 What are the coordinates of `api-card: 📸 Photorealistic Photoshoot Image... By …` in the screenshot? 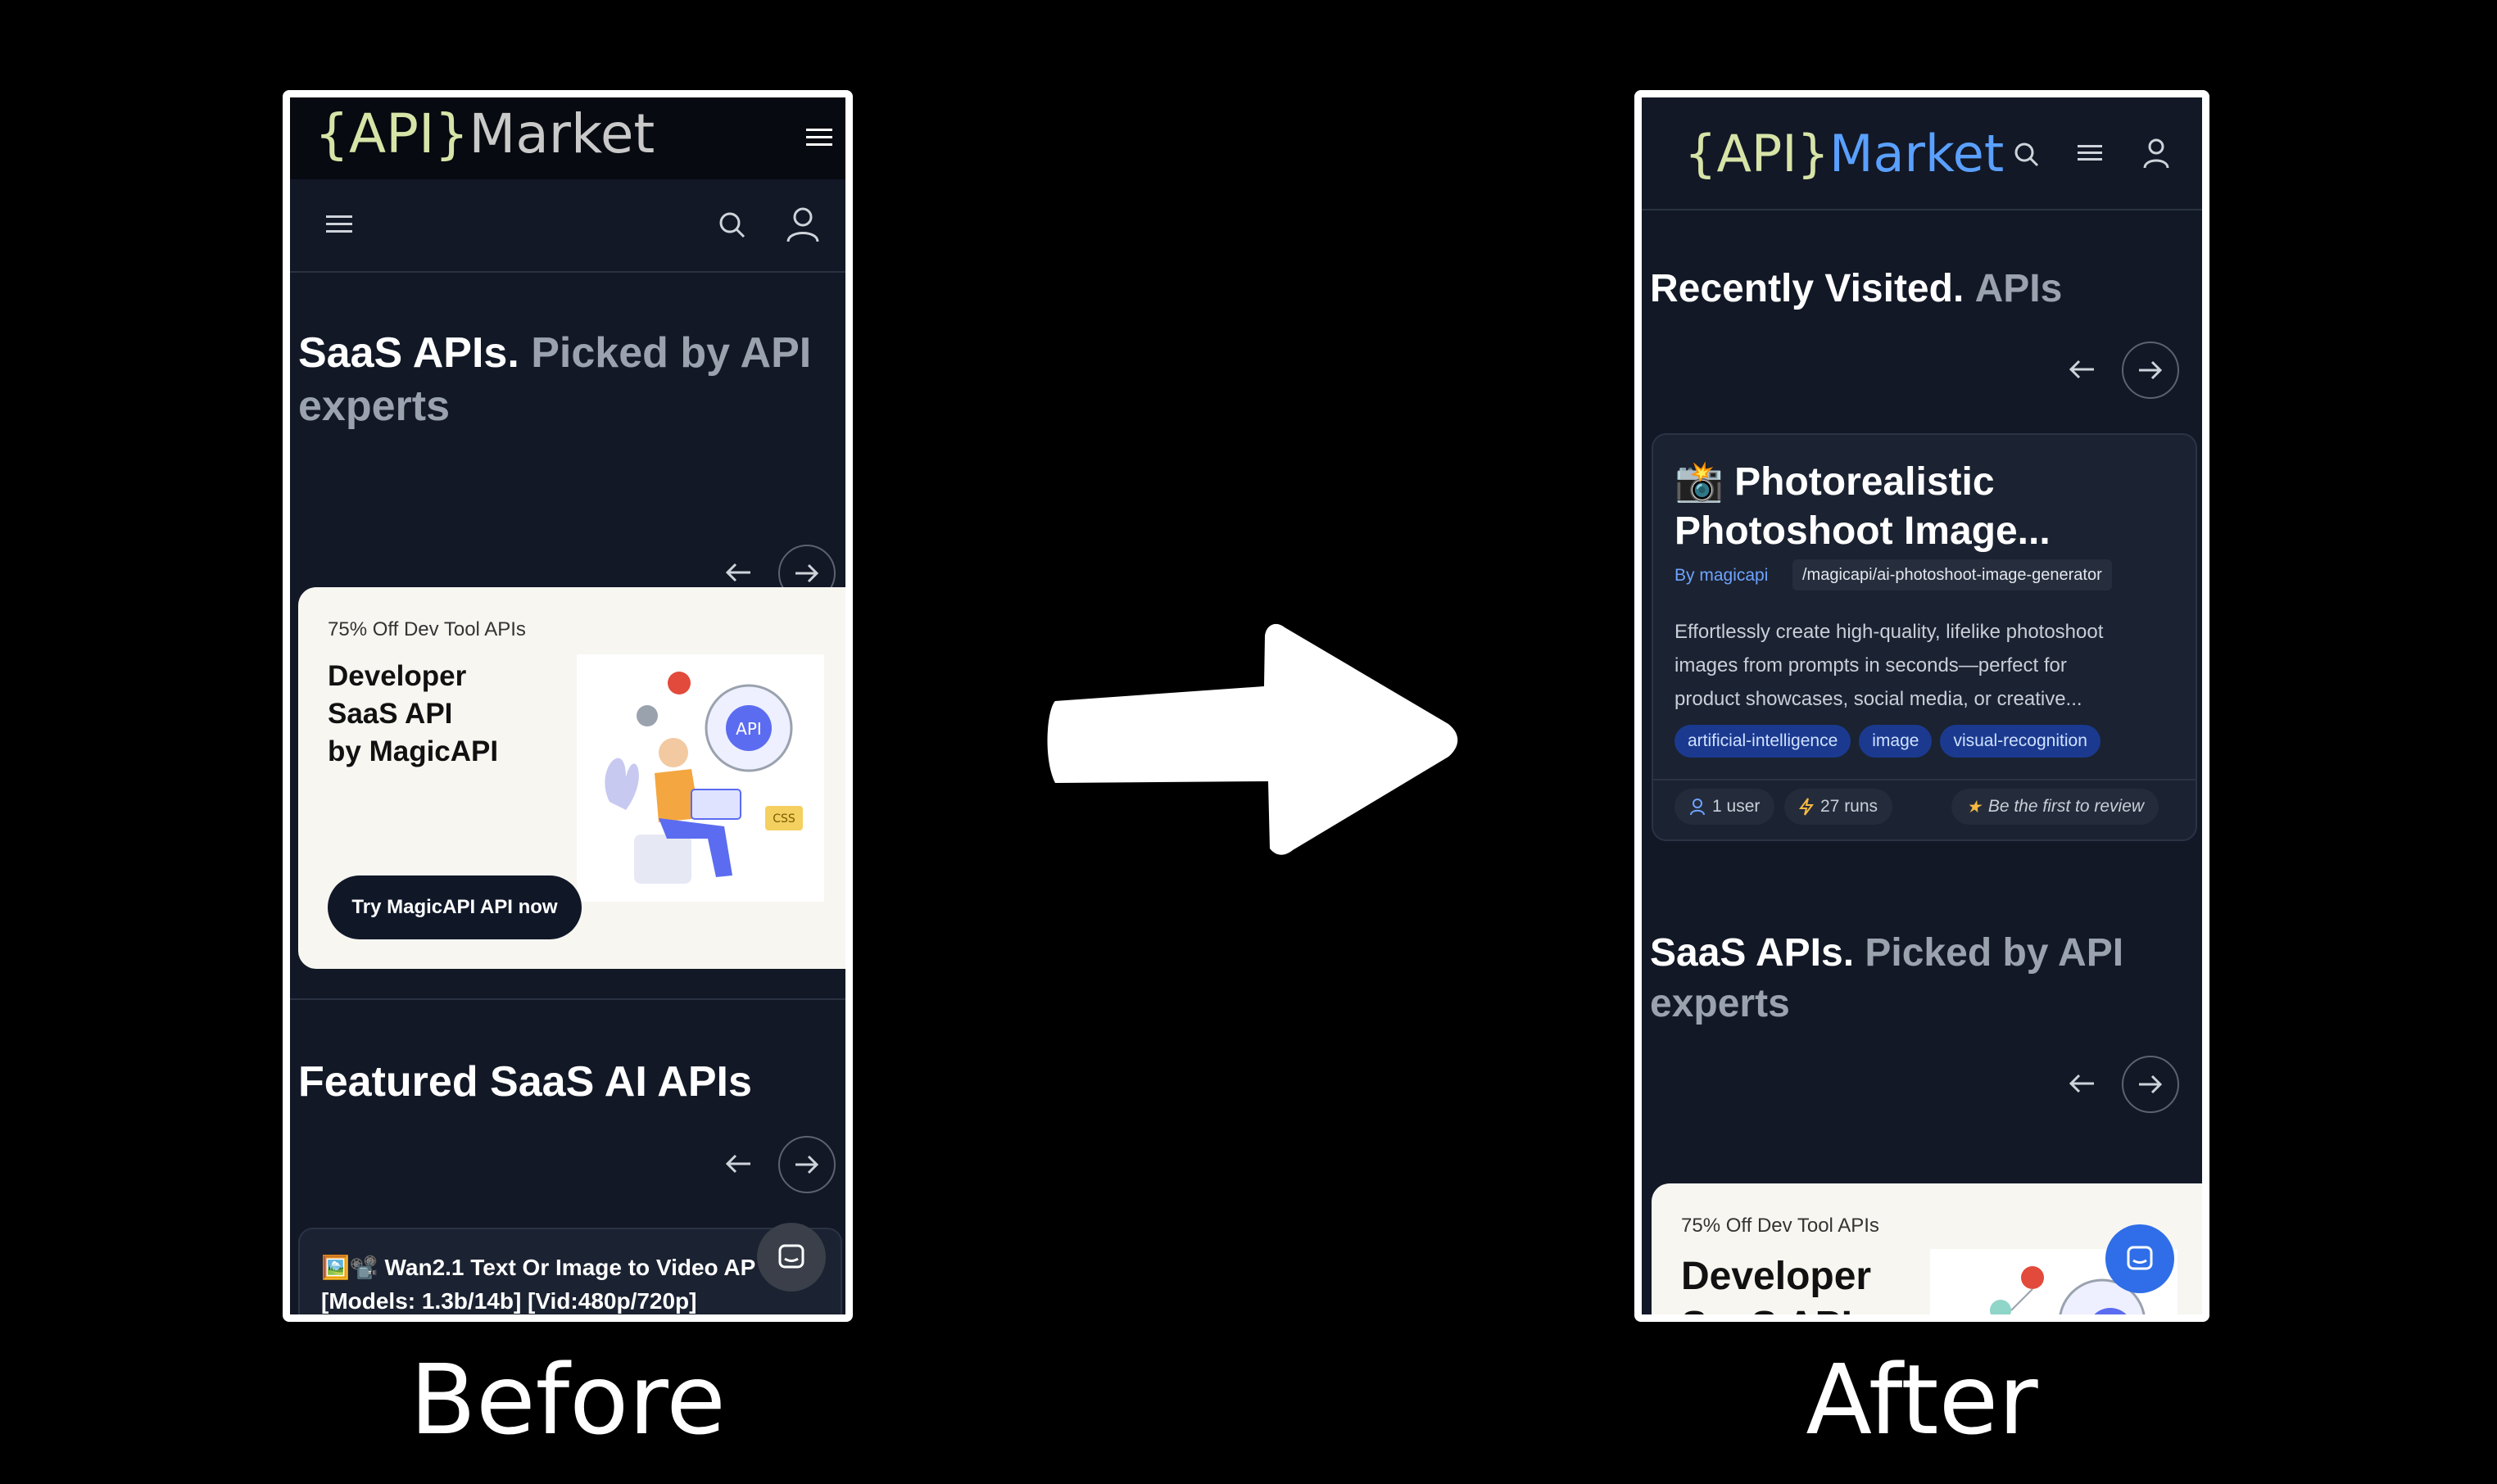 It's located at (1925, 637).